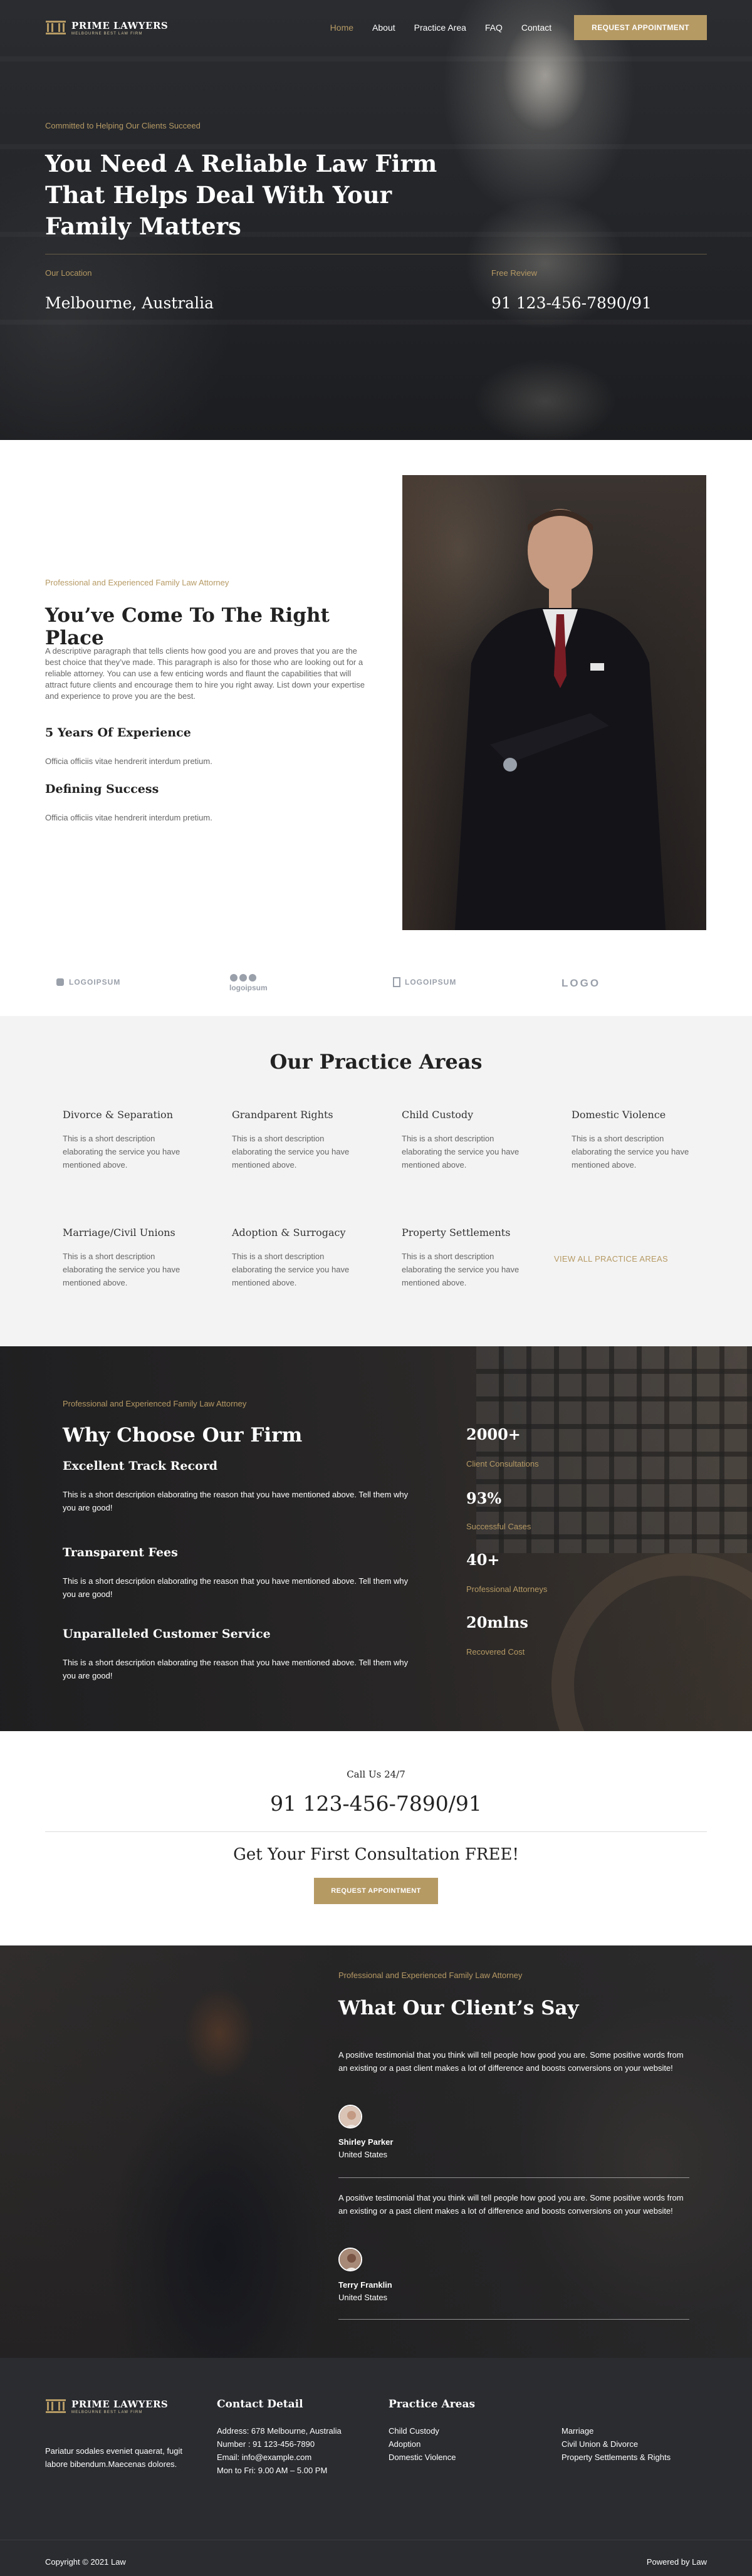  Describe the element at coordinates (376, 1062) in the screenshot. I see `practice-areas-title: Our Practice Areas` at that location.